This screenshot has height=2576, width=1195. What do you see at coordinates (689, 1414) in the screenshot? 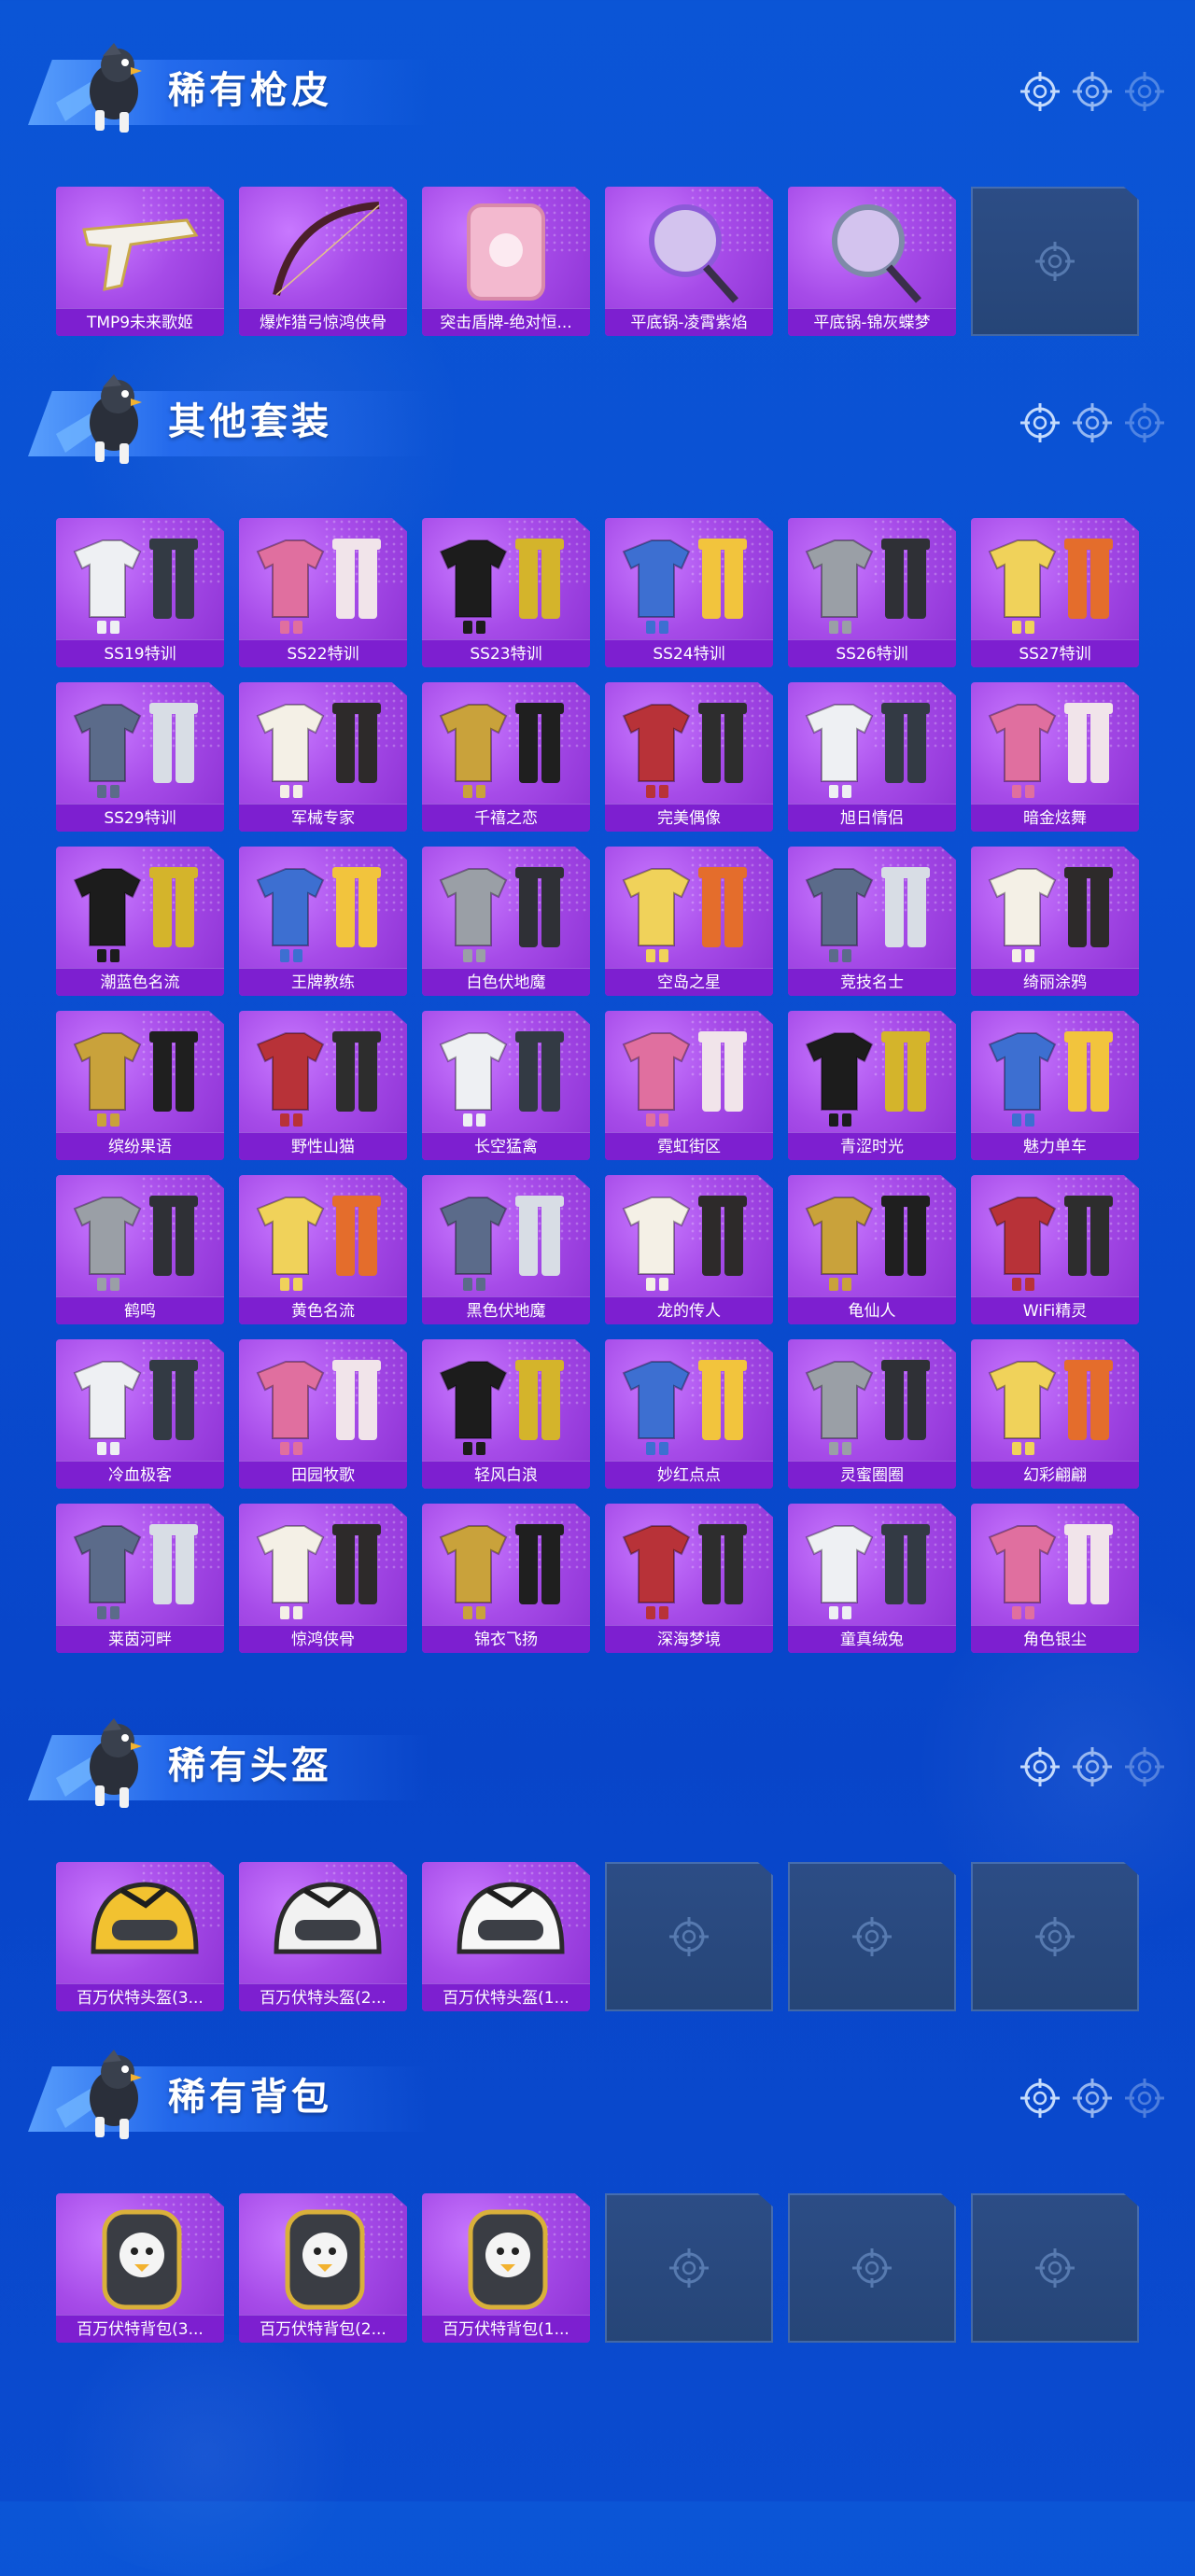
I see `item-tile: 妙红点点` at bounding box center [689, 1414].